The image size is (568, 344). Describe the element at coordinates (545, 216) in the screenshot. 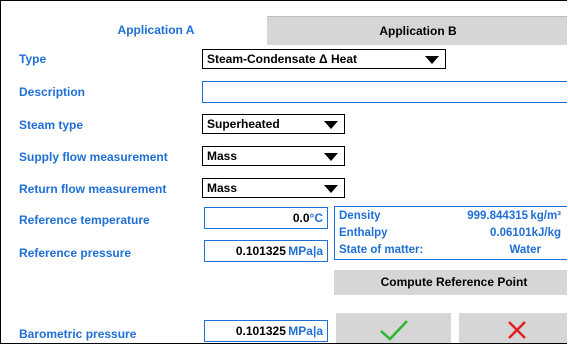

I see `density-unit: kg/m³` at that location.